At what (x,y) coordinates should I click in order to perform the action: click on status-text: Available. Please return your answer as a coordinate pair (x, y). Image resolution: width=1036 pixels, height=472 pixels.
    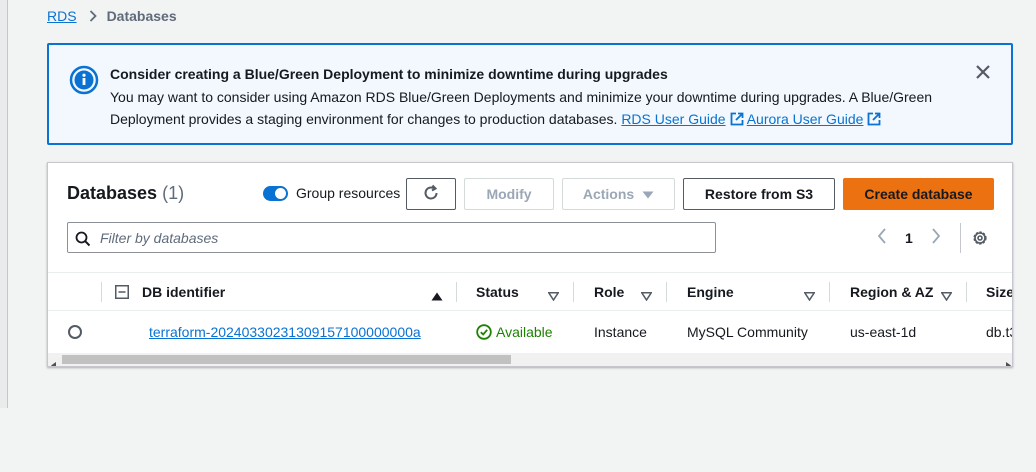
    Looking at the image, I should click on (524, 332).